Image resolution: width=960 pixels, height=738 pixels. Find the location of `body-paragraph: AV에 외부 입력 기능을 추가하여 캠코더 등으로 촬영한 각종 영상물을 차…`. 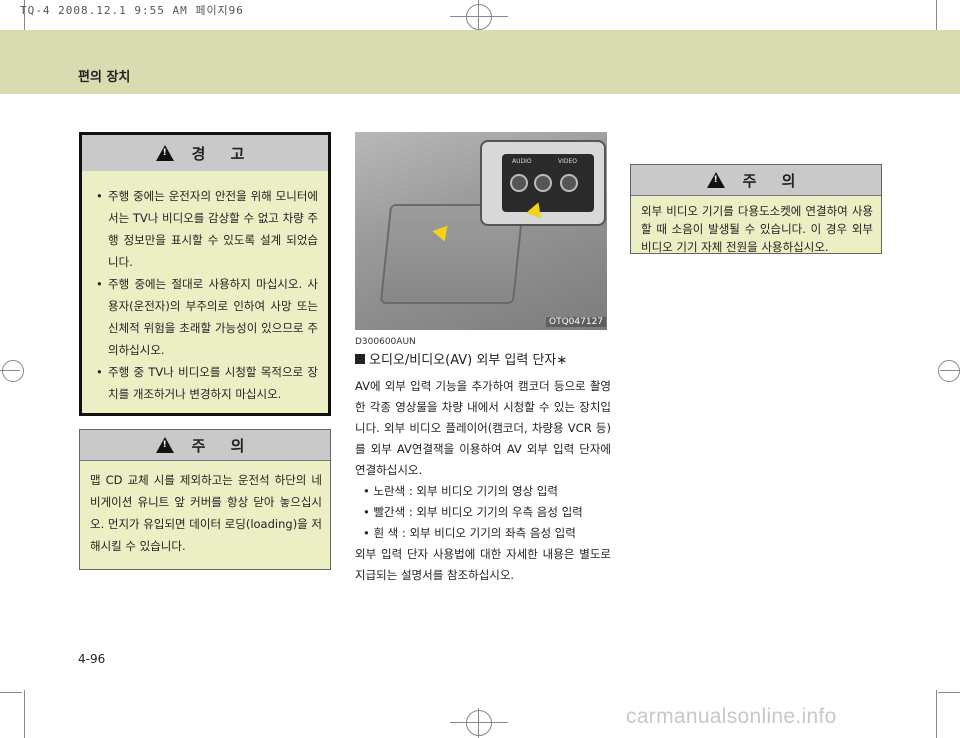

body-paragraph: AV에 외부 입력 기능을 추가하여 캠코더 등으로 촬영한 각종 영상물을 차… is located at coordinates (483, 428).